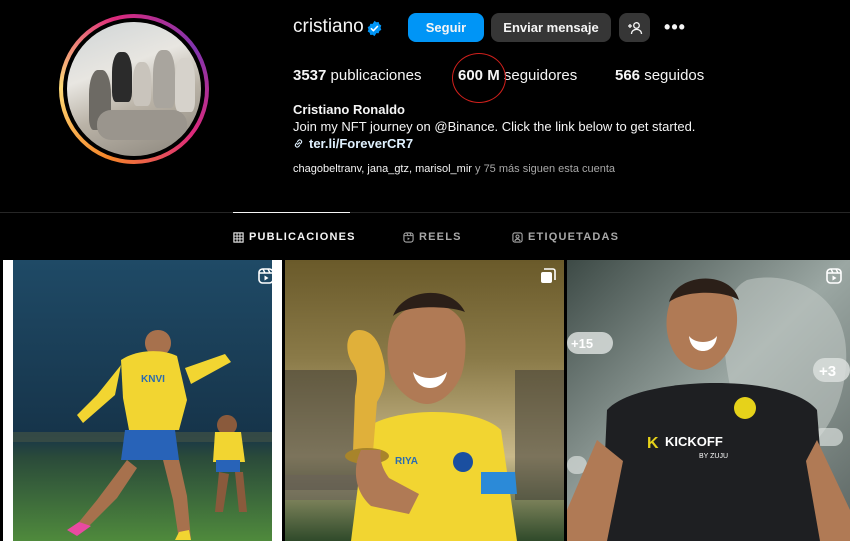  I want to click on follow-button: Seguir, so click(446, 27).